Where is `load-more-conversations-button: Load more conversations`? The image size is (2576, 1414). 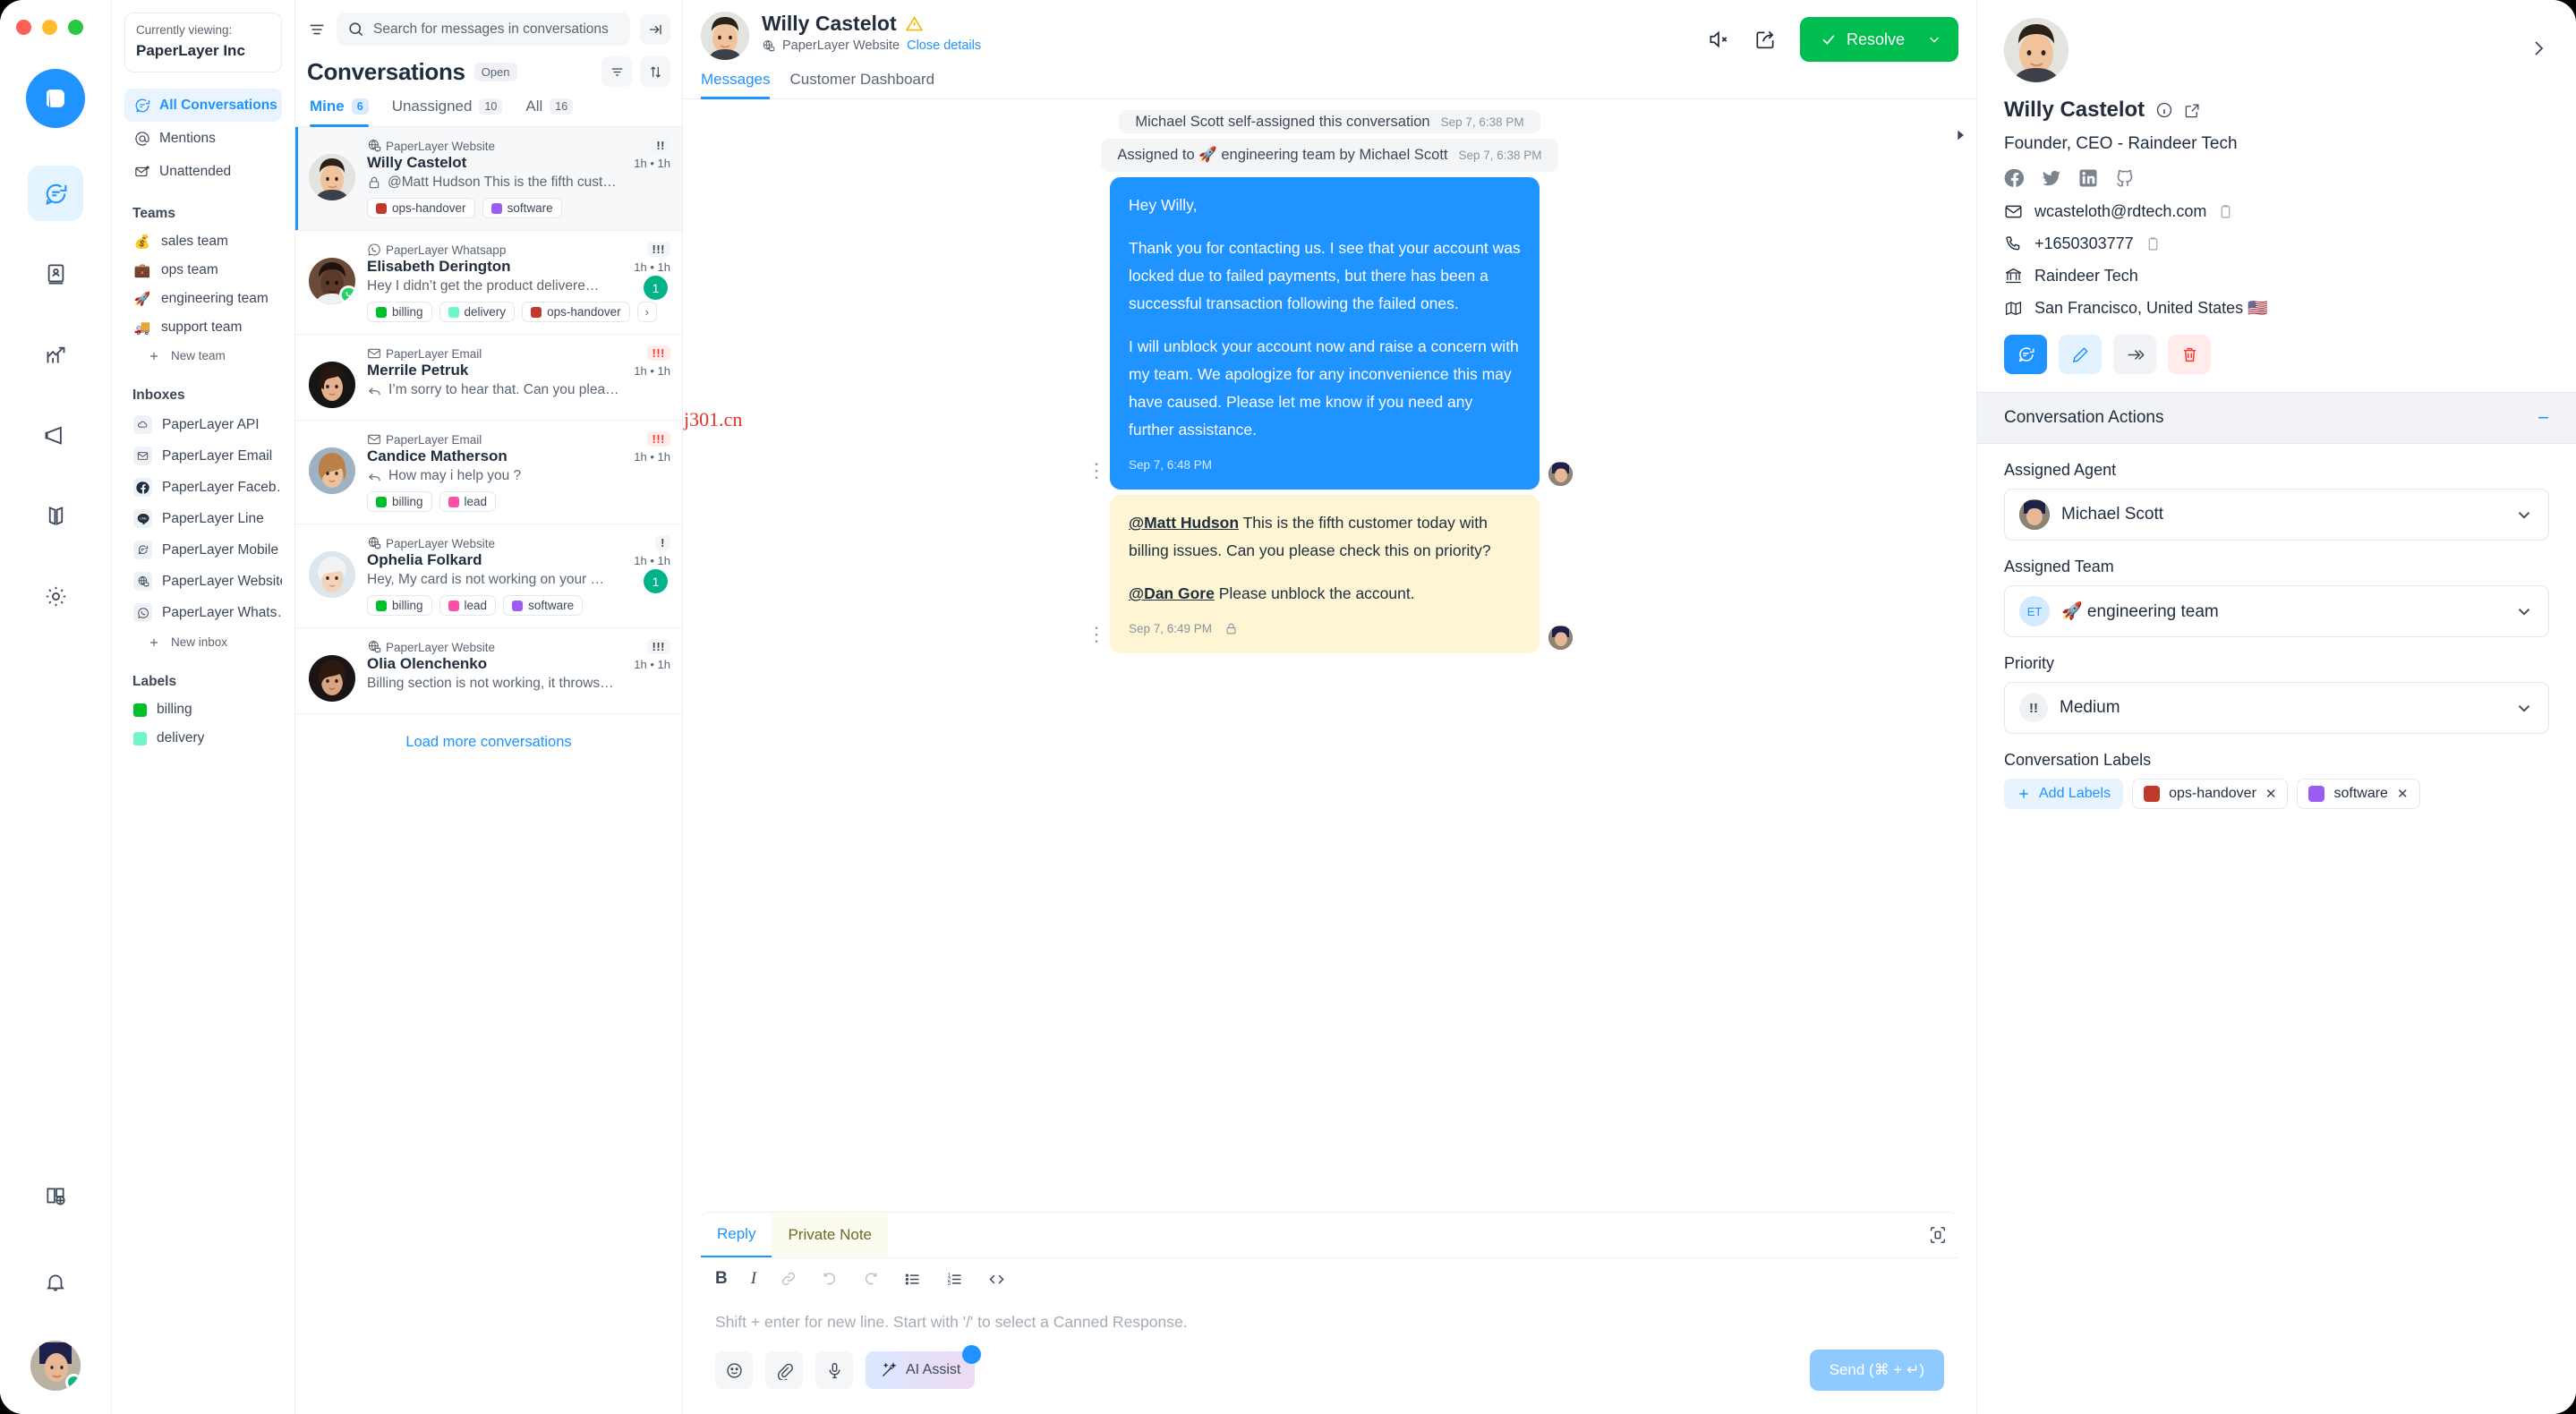 load-more-conversations-button: Load more conversations is located at coordinates (488, 742).